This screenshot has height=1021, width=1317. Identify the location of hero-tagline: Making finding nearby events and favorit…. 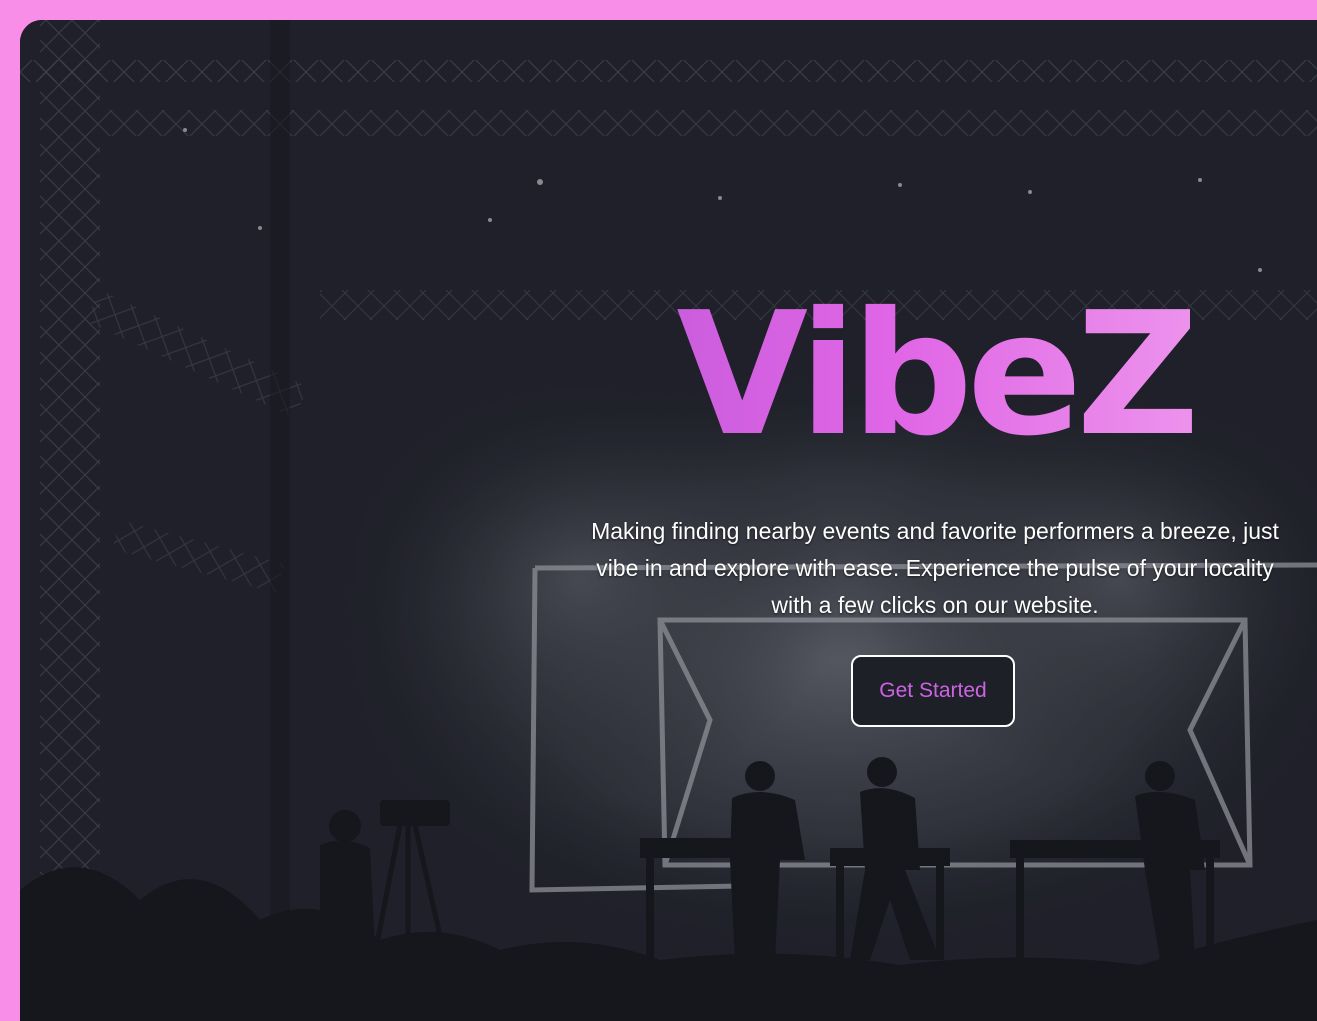
(935, 568).